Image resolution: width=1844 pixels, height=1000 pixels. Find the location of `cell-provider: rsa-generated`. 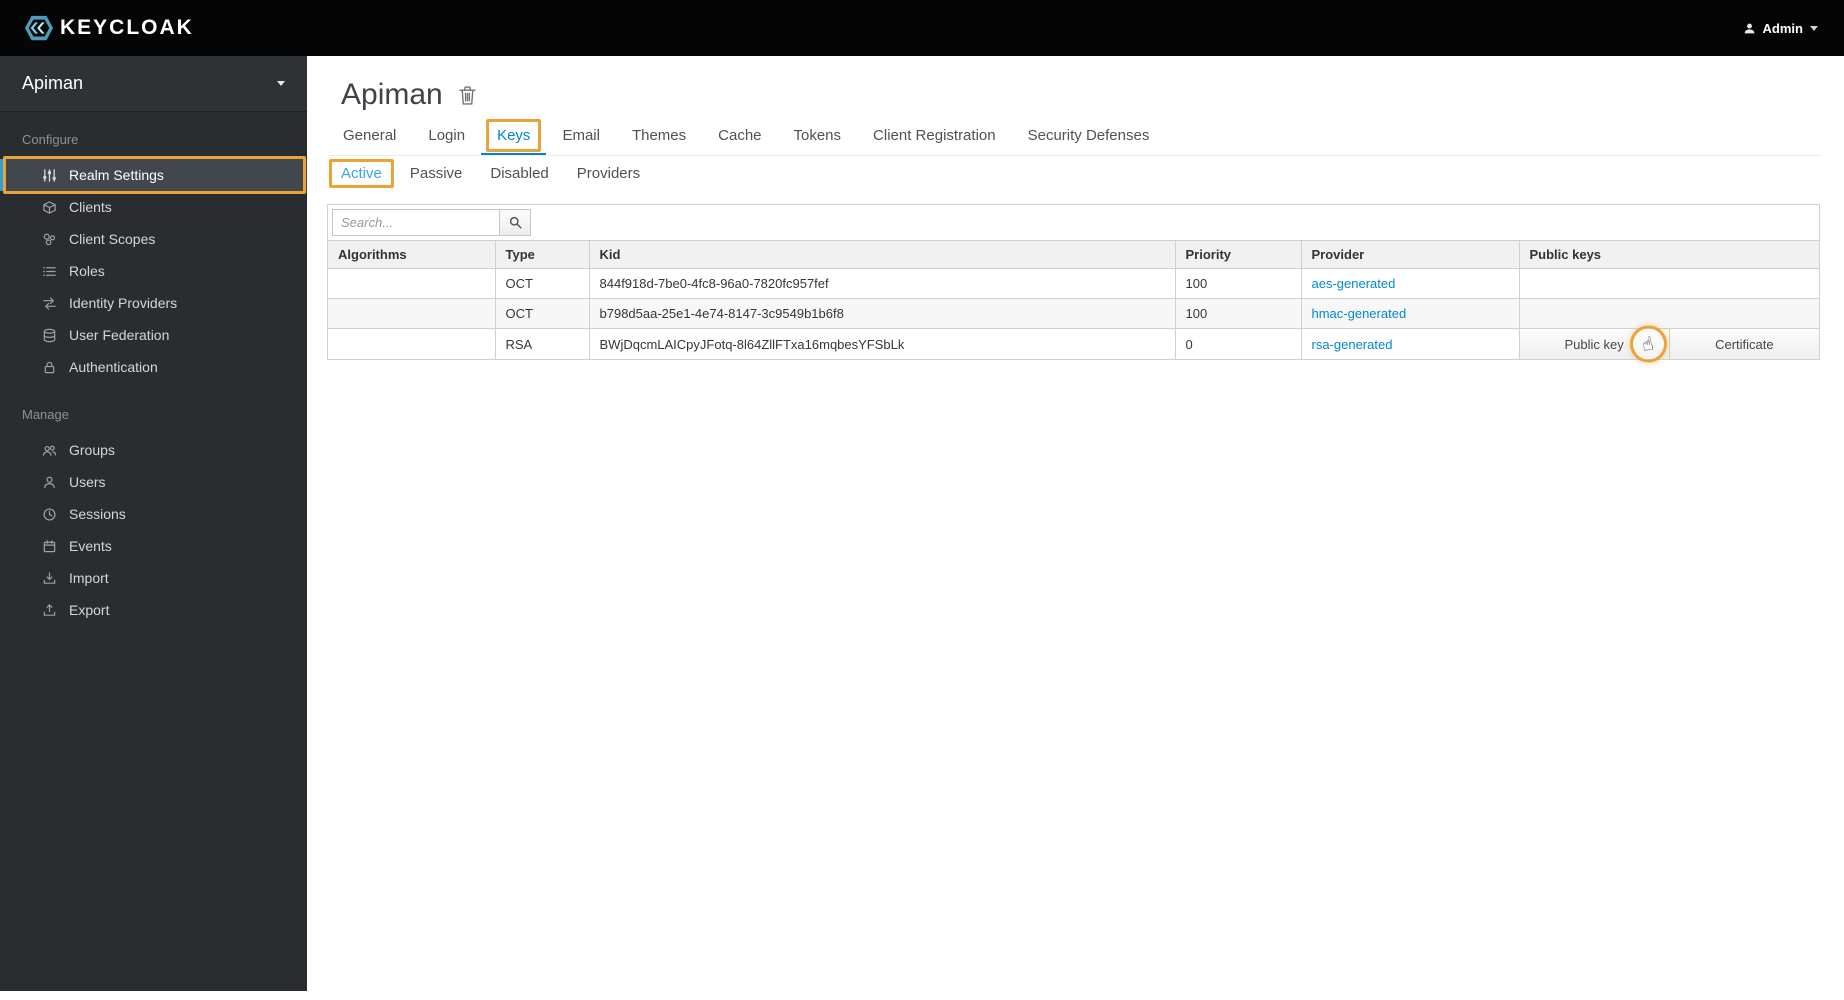

cell-provider: rsa-generated is located at coordinates (1410, 343).